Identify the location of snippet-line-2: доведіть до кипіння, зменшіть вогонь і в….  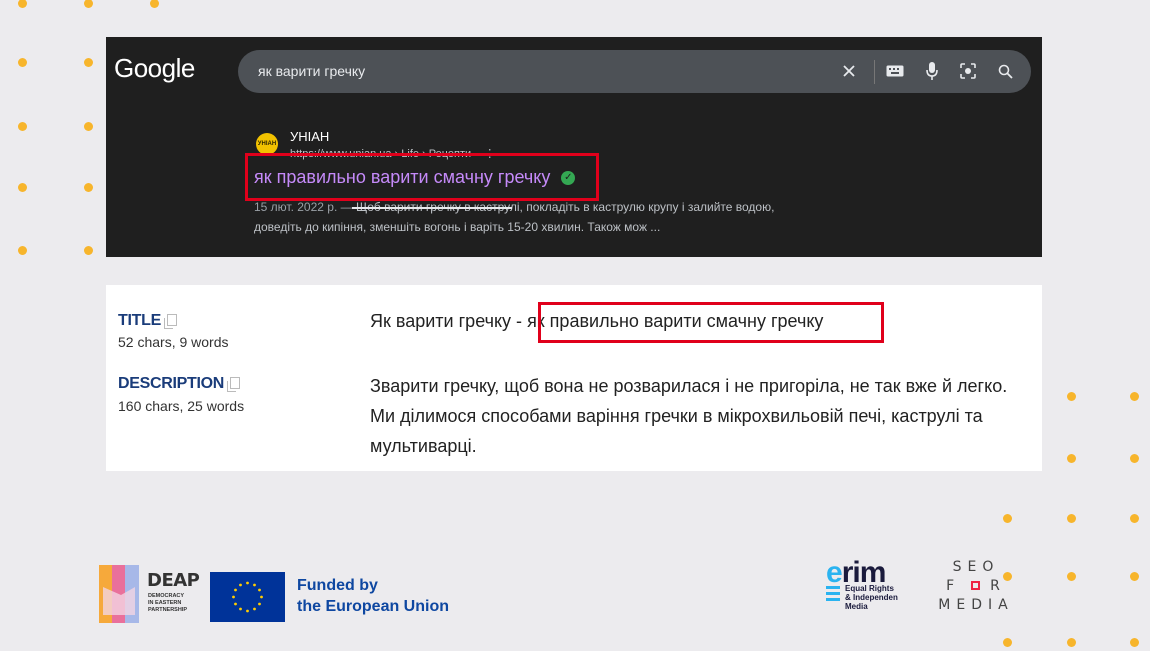
(457, 227).